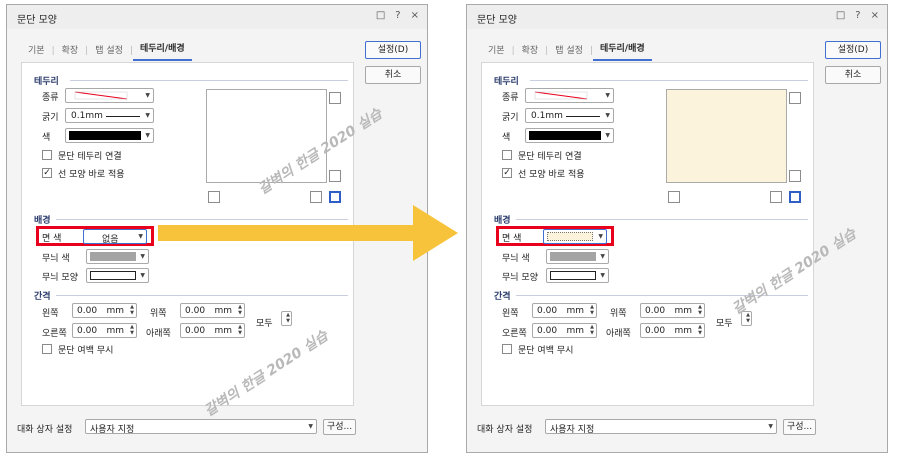 This screenshot has width=900, height=457. I want to click on color-swatch, so click(565, 135).